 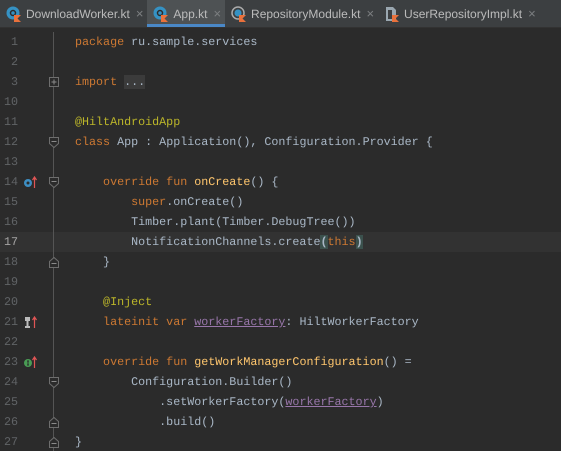 What do you see at coordinates (10, 142) in the screenshot?
I see `line-number: 12` at bounding box center [10, 142].